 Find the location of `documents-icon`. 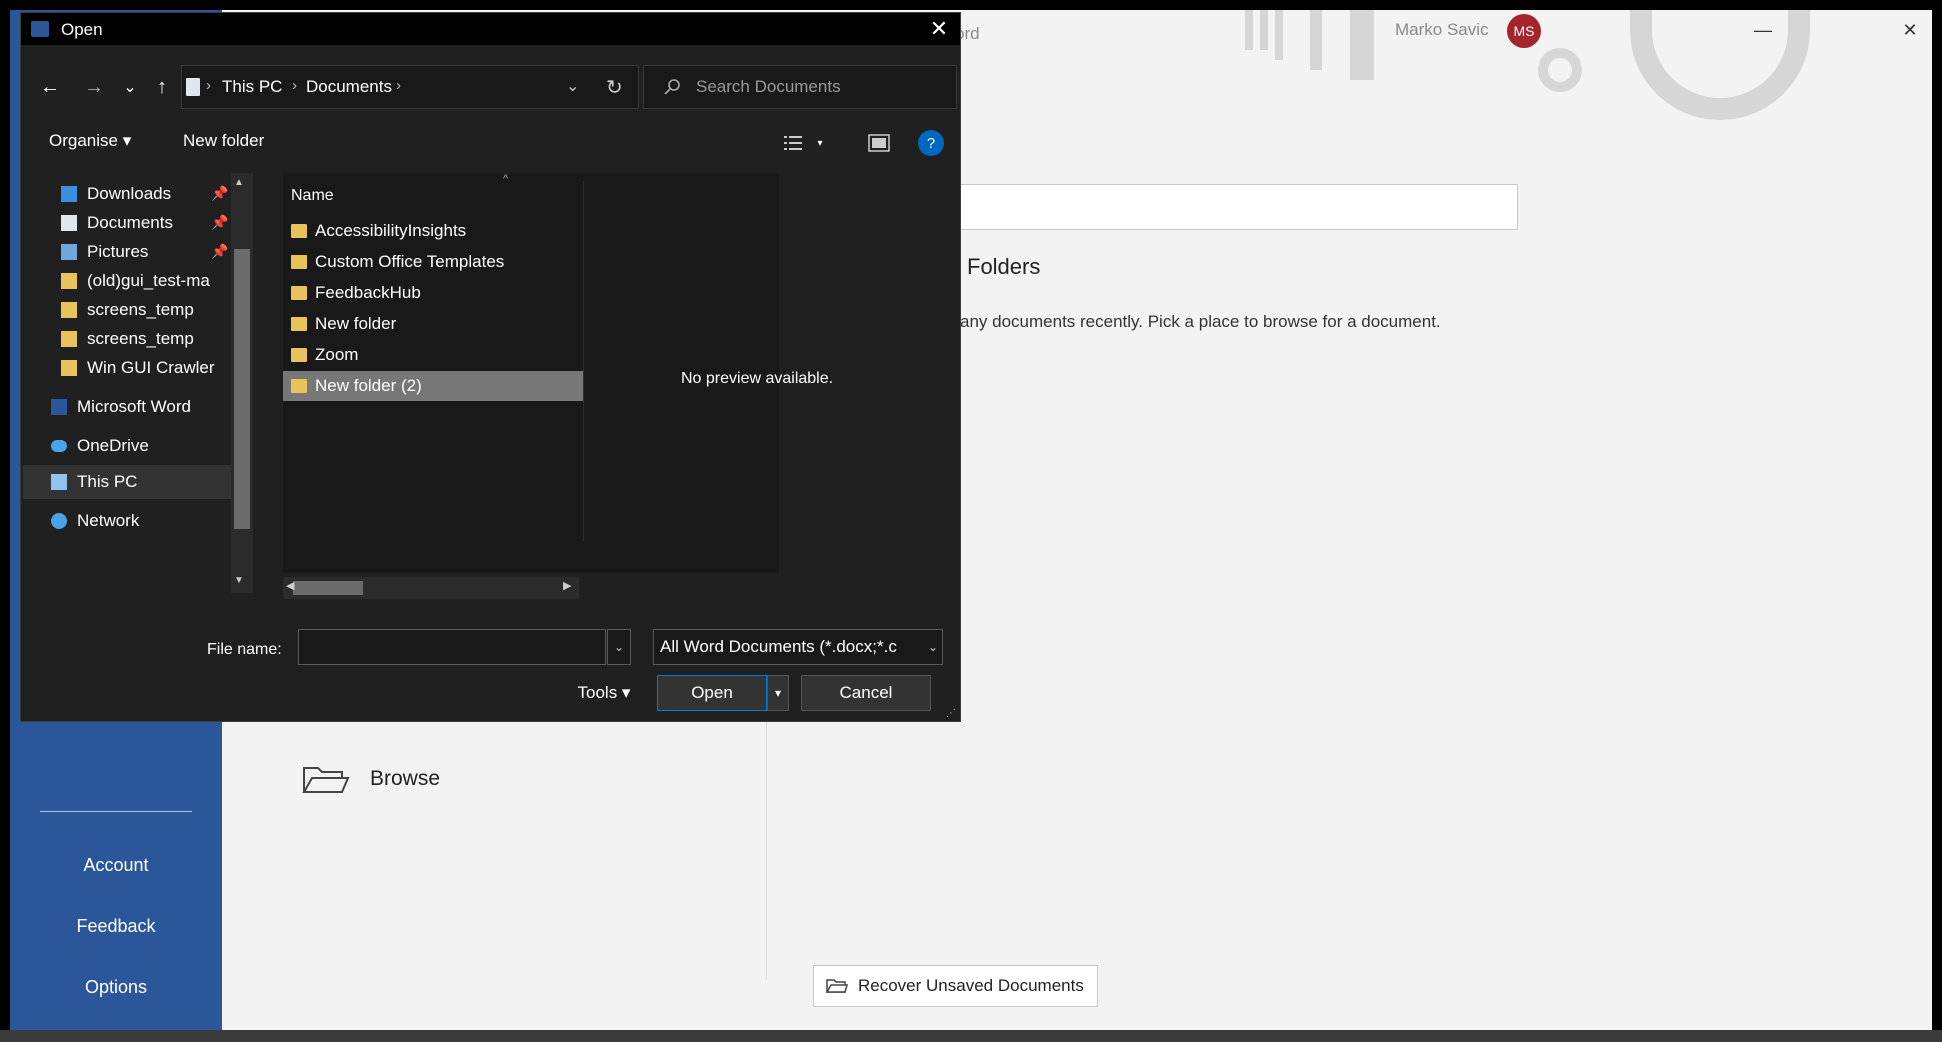

documents-icon is located at coordinates (69, 223).